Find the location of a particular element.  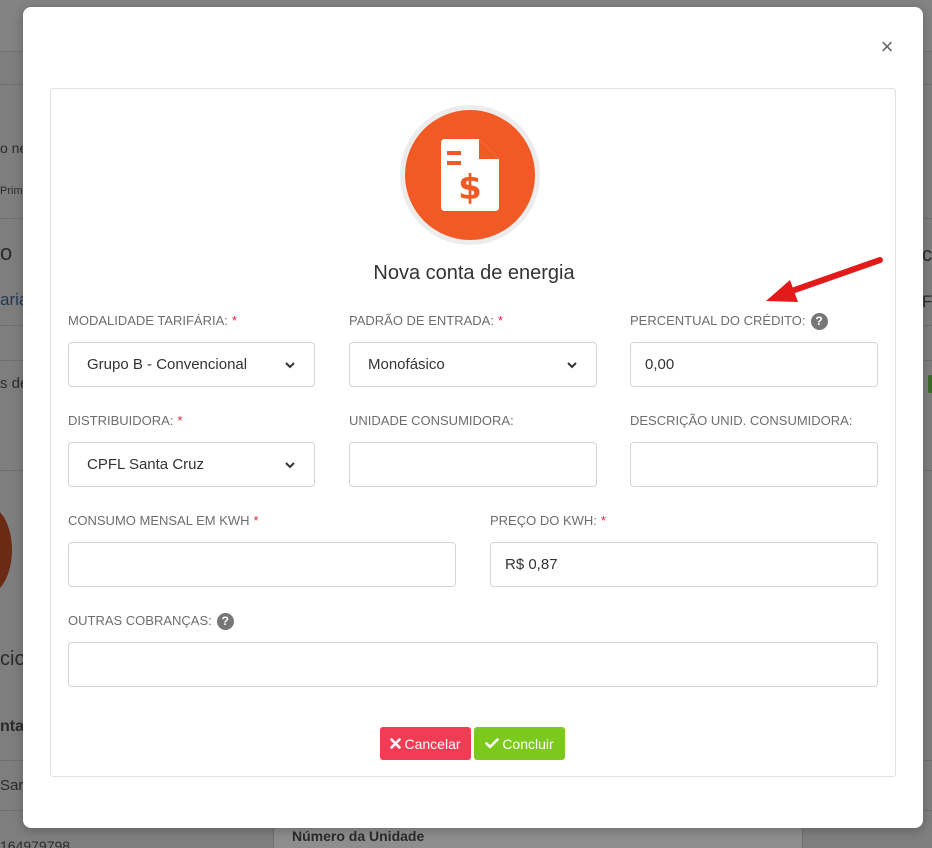

distribuidora-field: DISTRIBUIDORA: * CPFL Santa Cruz is located at coordinates (191, 449).